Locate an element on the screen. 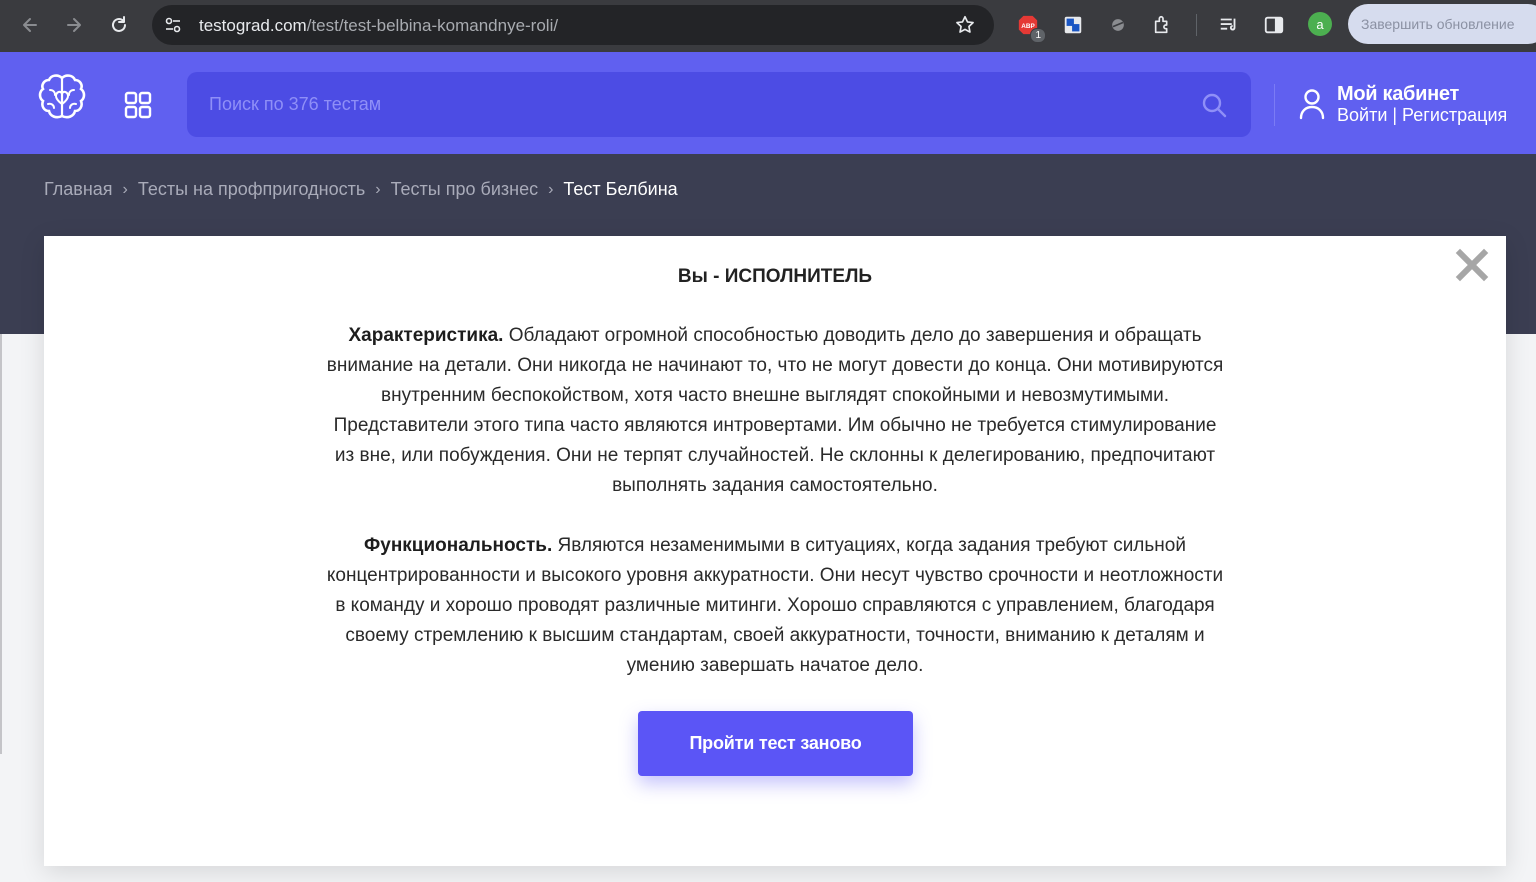  adblock-extension: ABP 1 is located at coordinates (1031, 28).